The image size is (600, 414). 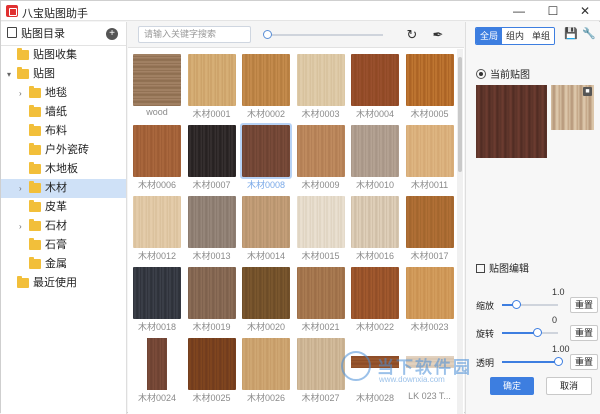 What do you see at coordinates (56, 188) in the screenshot?
I see `sidebar-item-label: 木材` at bounding box center [56, 188].